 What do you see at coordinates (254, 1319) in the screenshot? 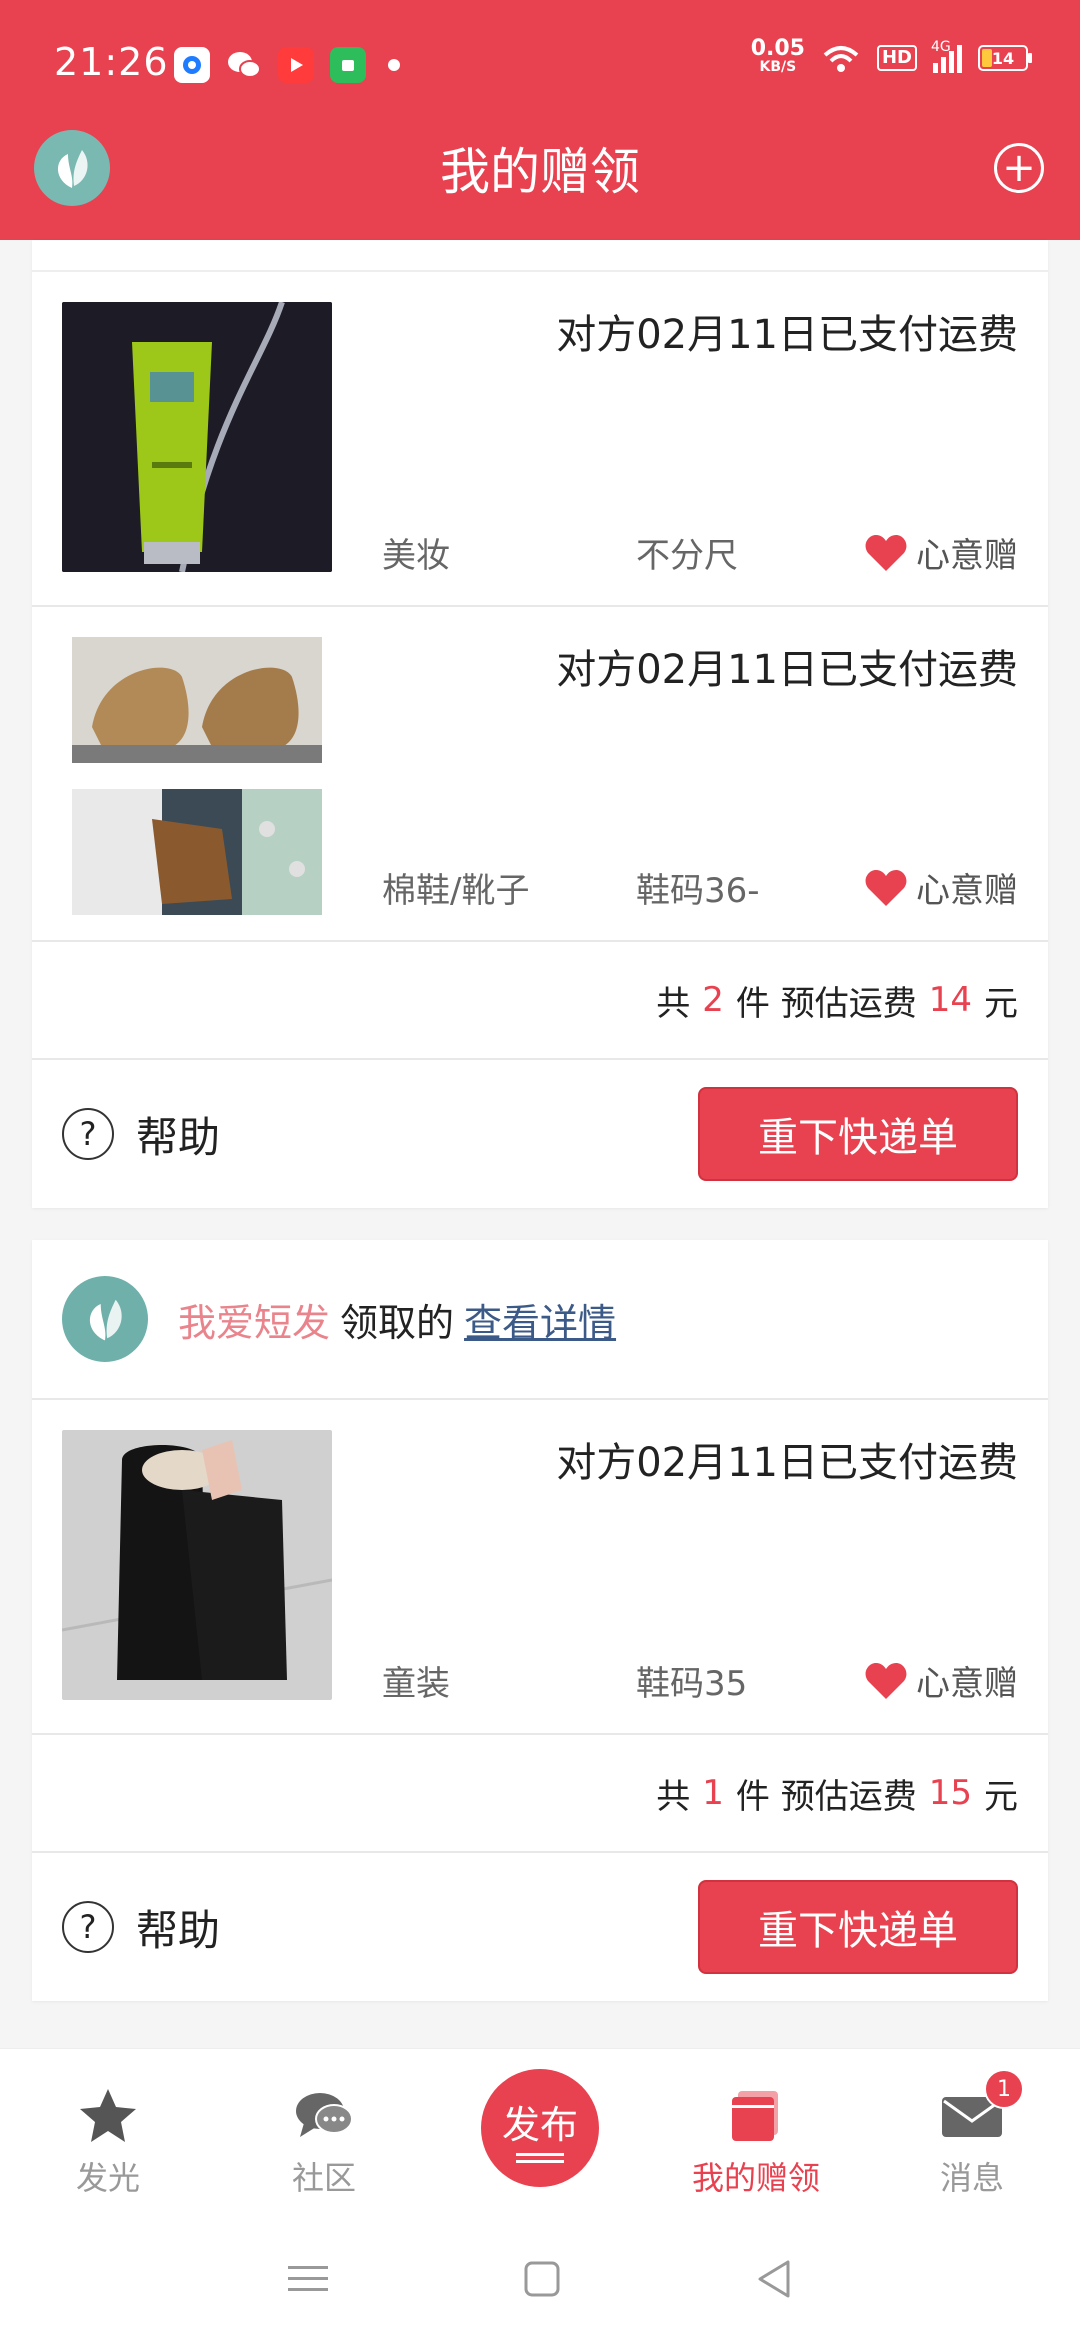
I see `donor-name: 我爱短发` at bounding box center [254, 1319].